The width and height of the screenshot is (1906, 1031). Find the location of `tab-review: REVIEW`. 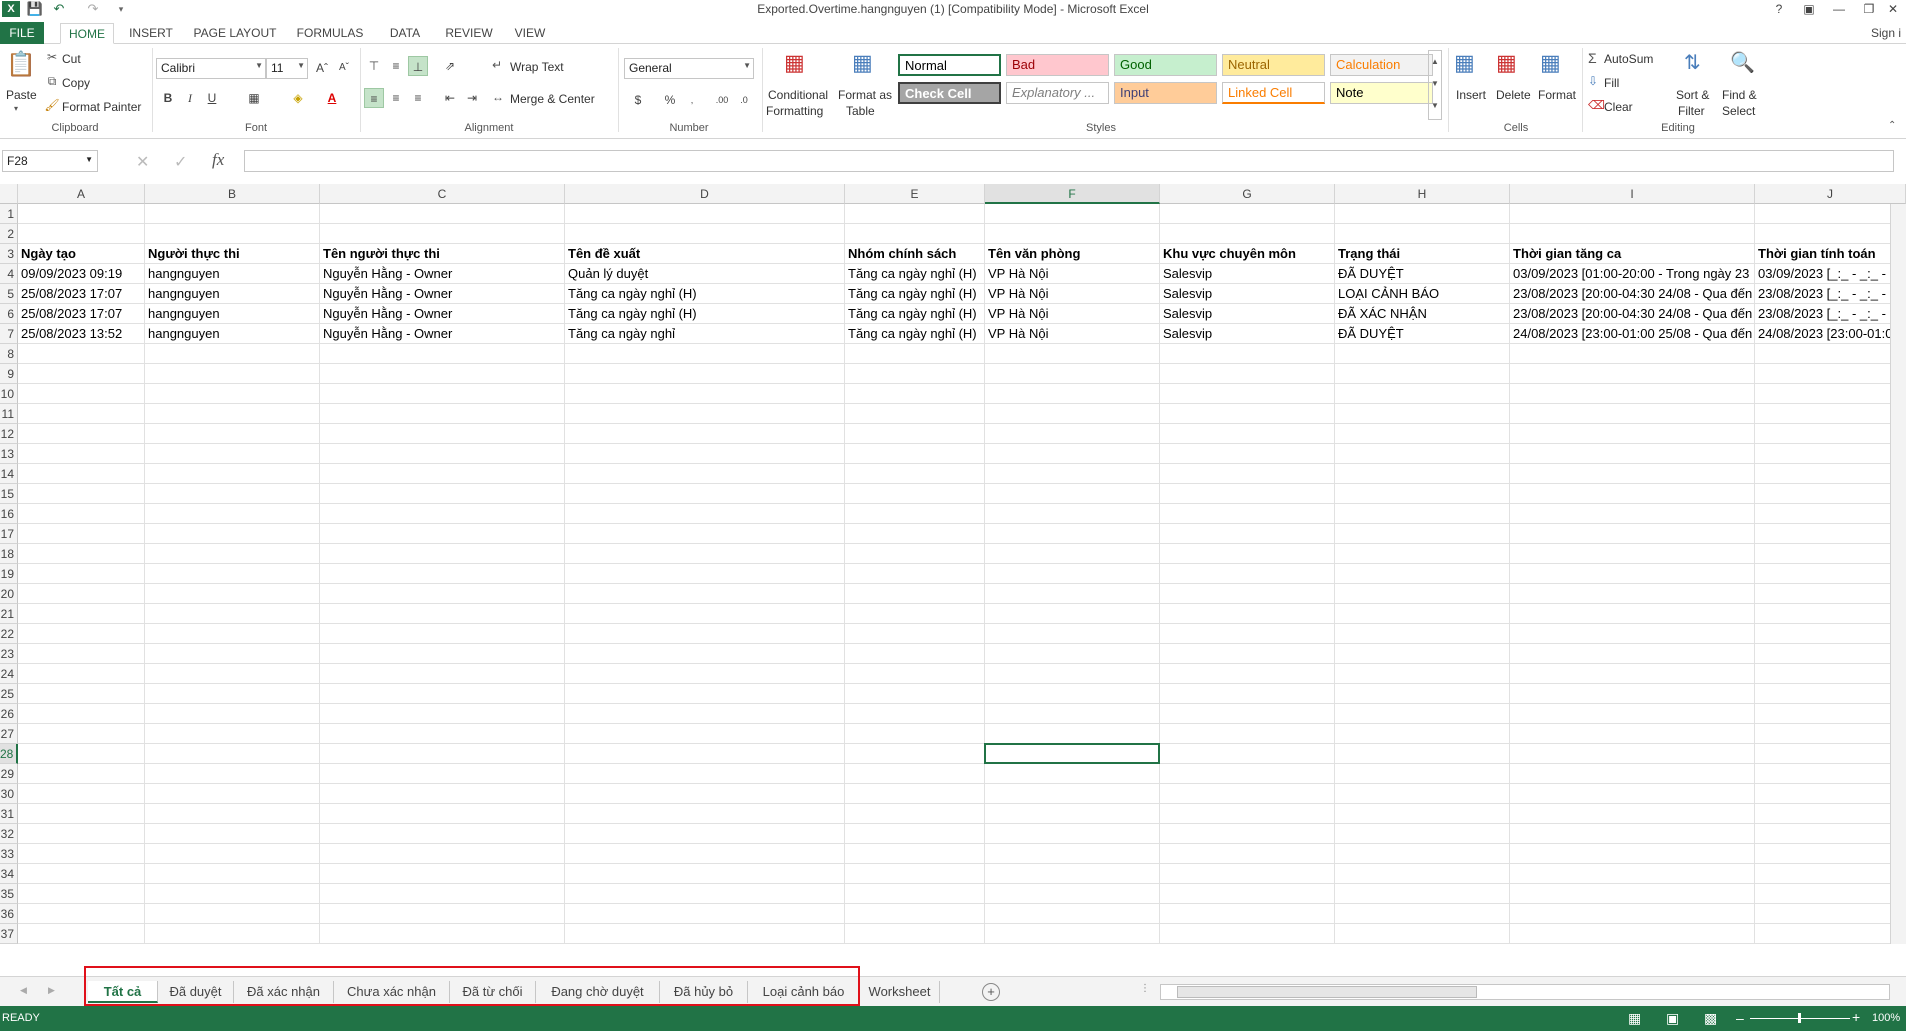

tab-review: REVIEW is located at coordinates (469, 33).